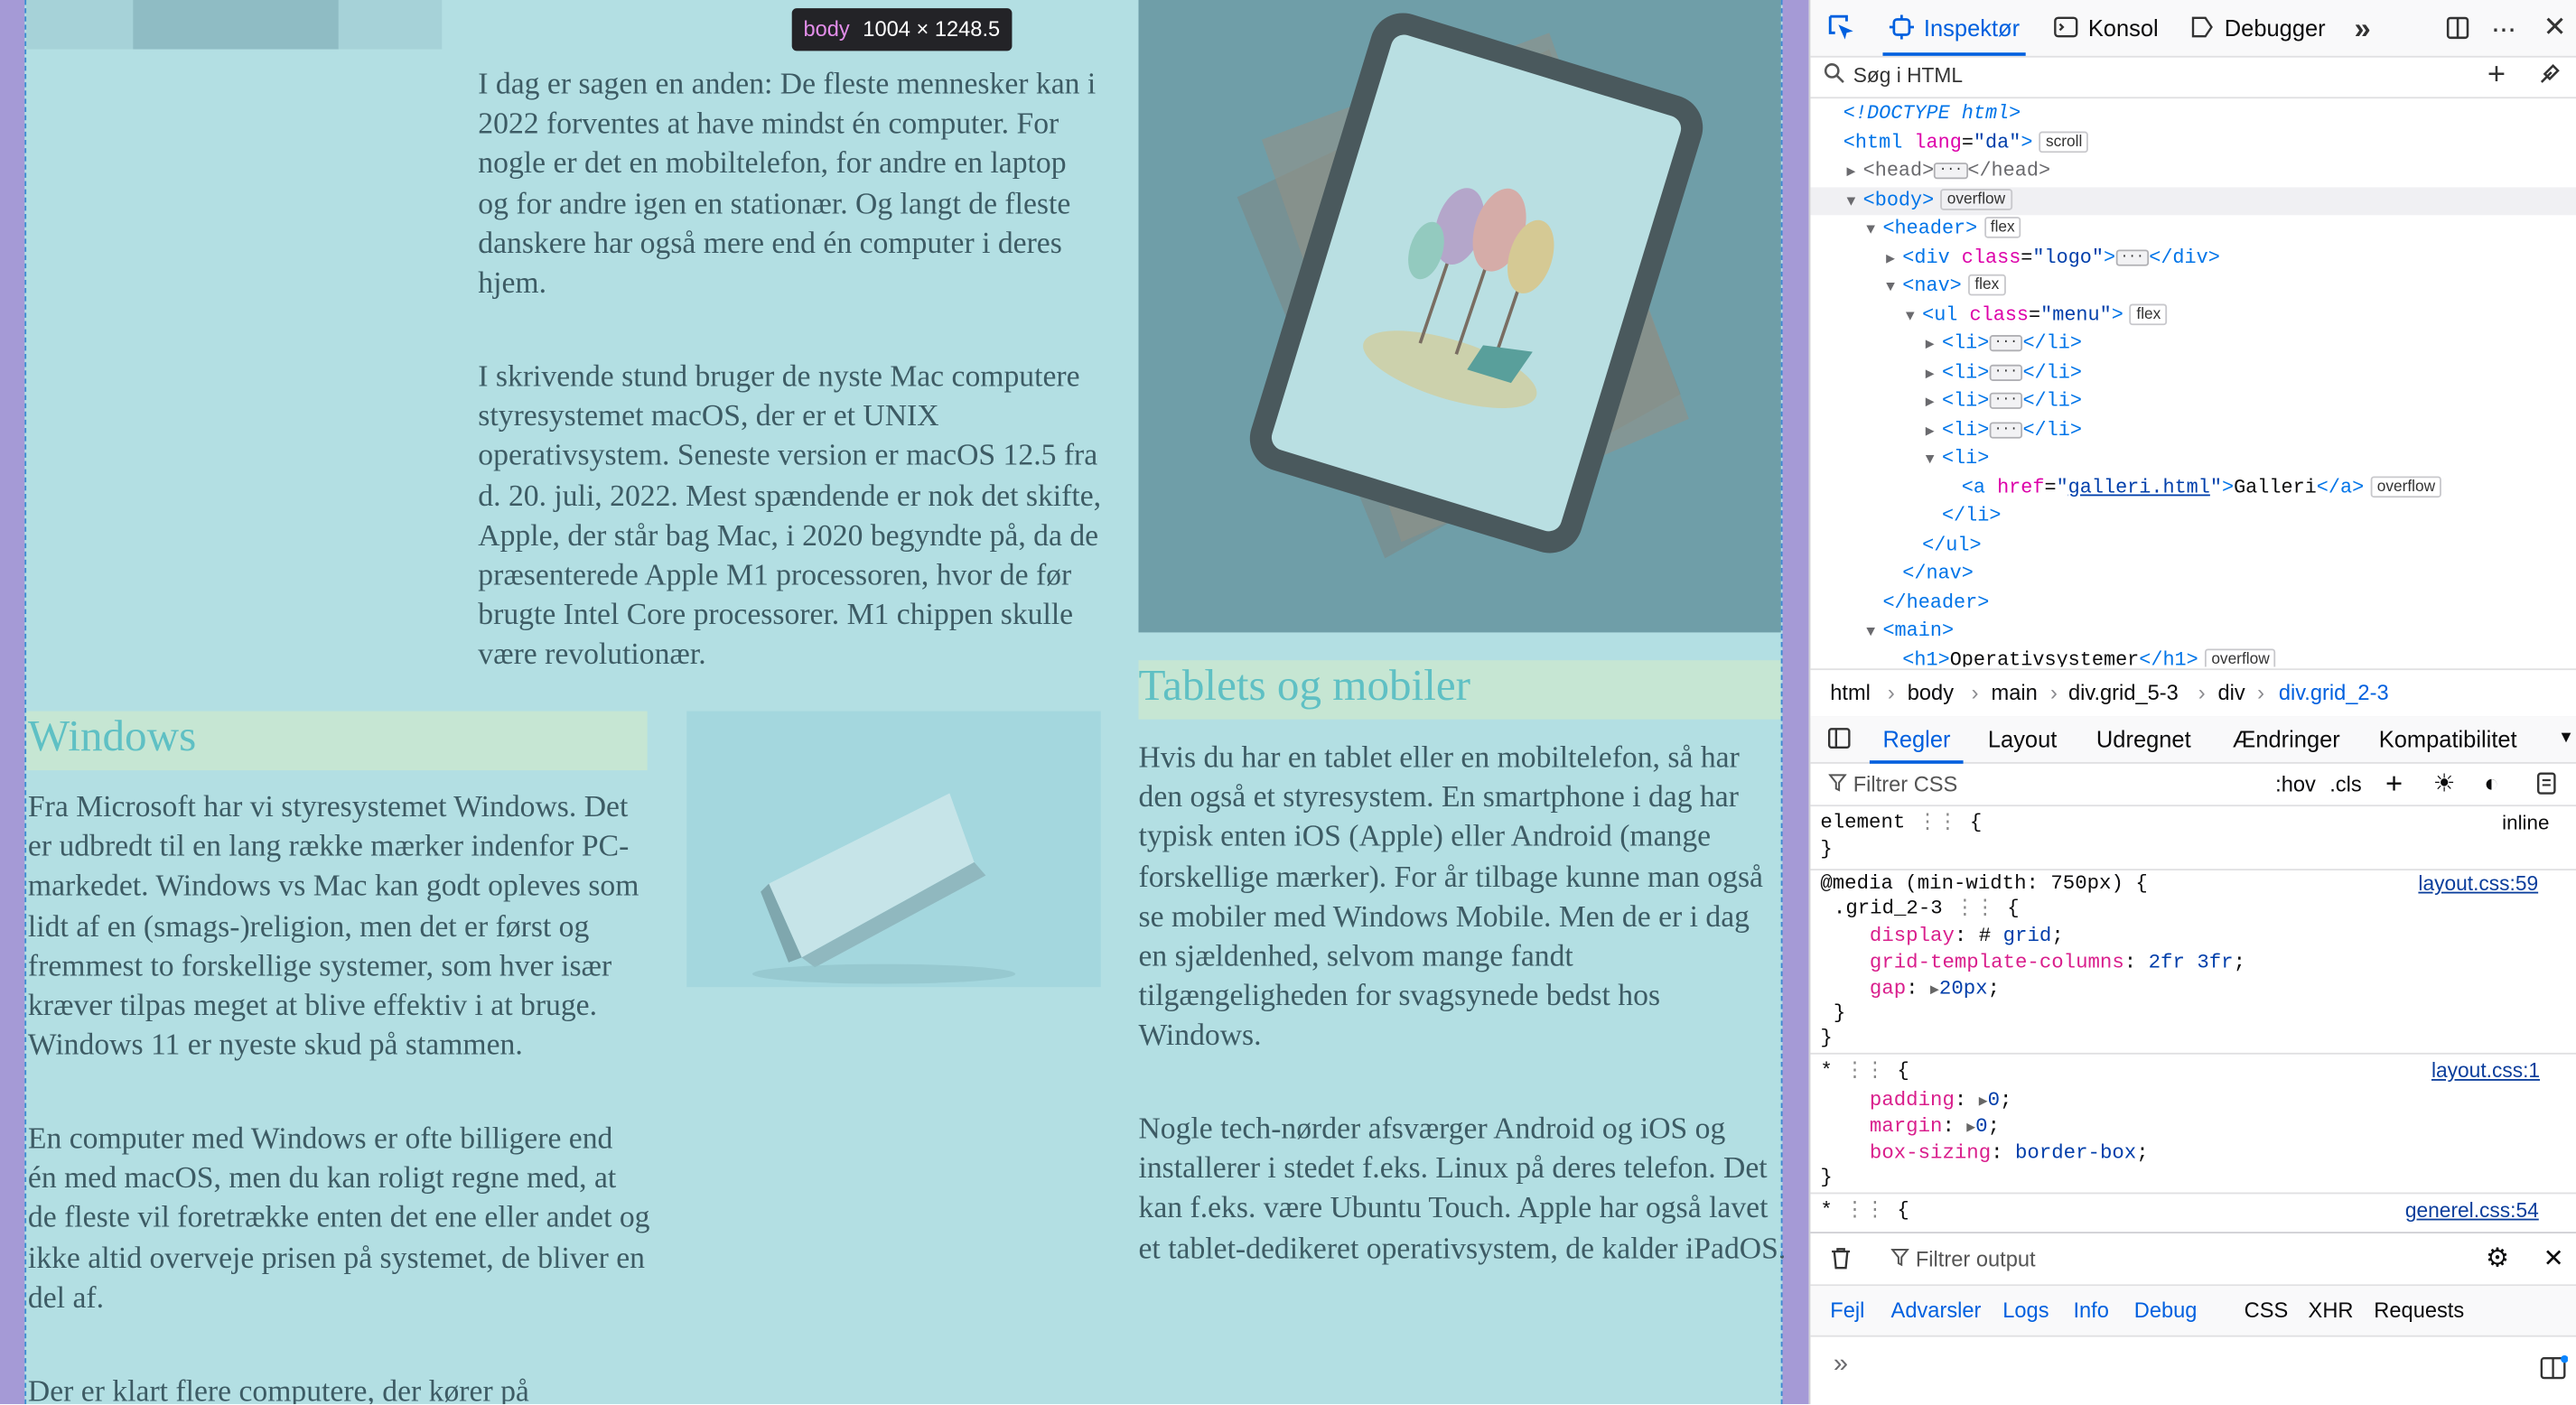 The height and width of the screenshot is (1405, 2576). Describe the element at coordinates (2009, 1153) in the screenshot. I see `rule-prop-box-sizing: box-sizing: border-box;` at that location.